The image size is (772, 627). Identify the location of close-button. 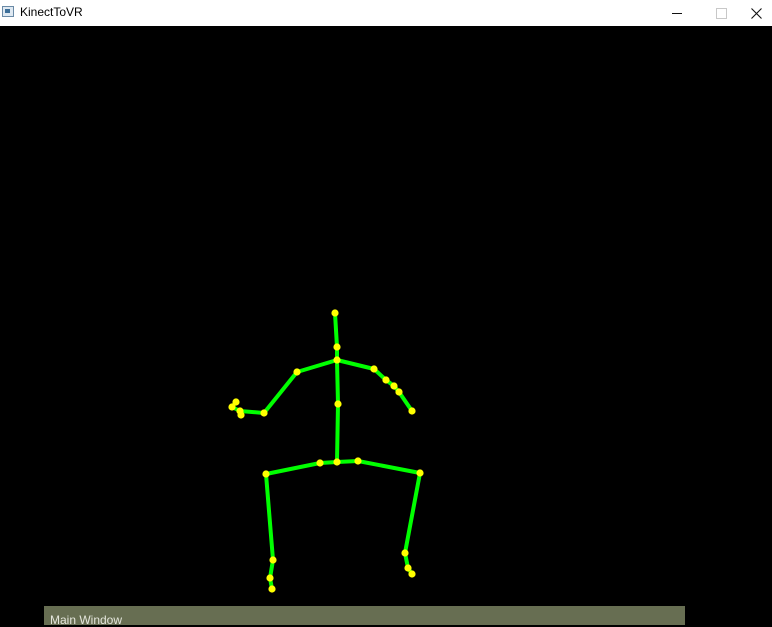
(756, 13).